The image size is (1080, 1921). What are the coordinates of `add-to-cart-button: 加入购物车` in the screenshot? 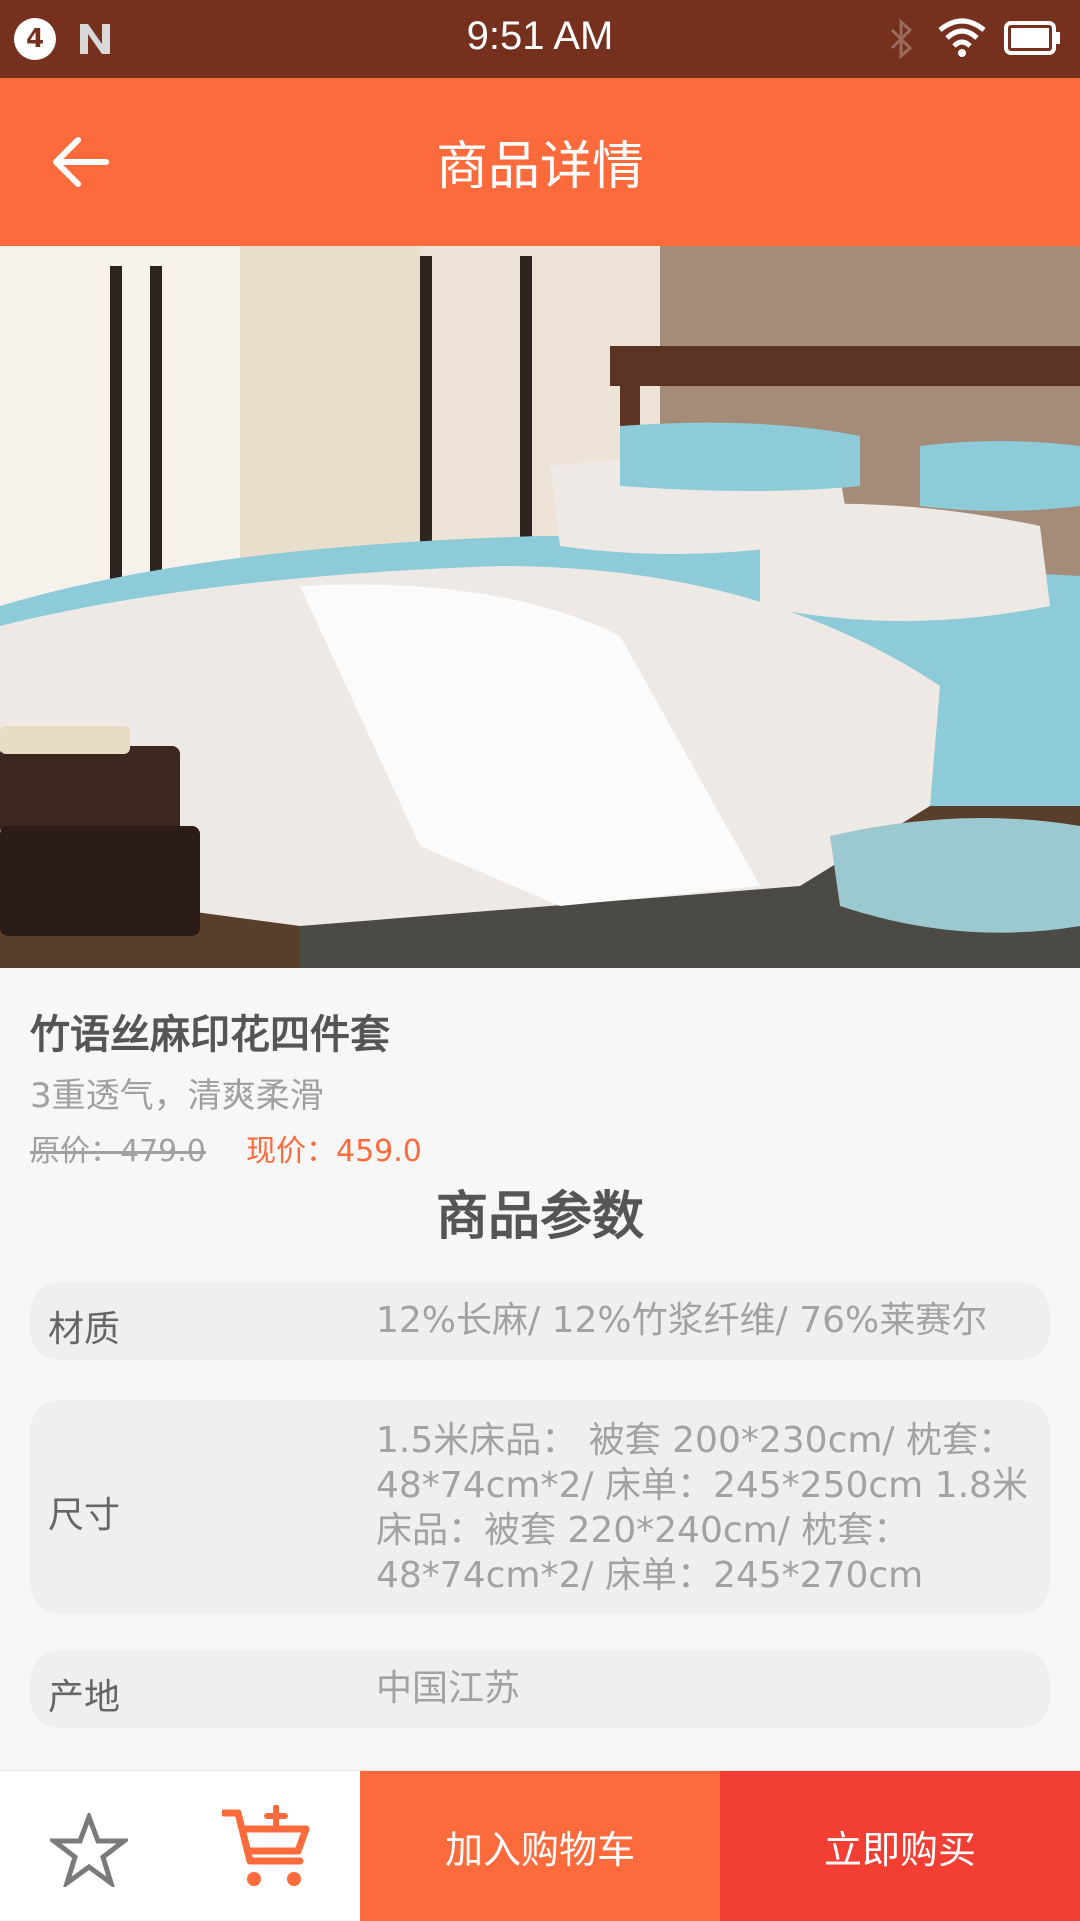 It's located at (540, 1846).